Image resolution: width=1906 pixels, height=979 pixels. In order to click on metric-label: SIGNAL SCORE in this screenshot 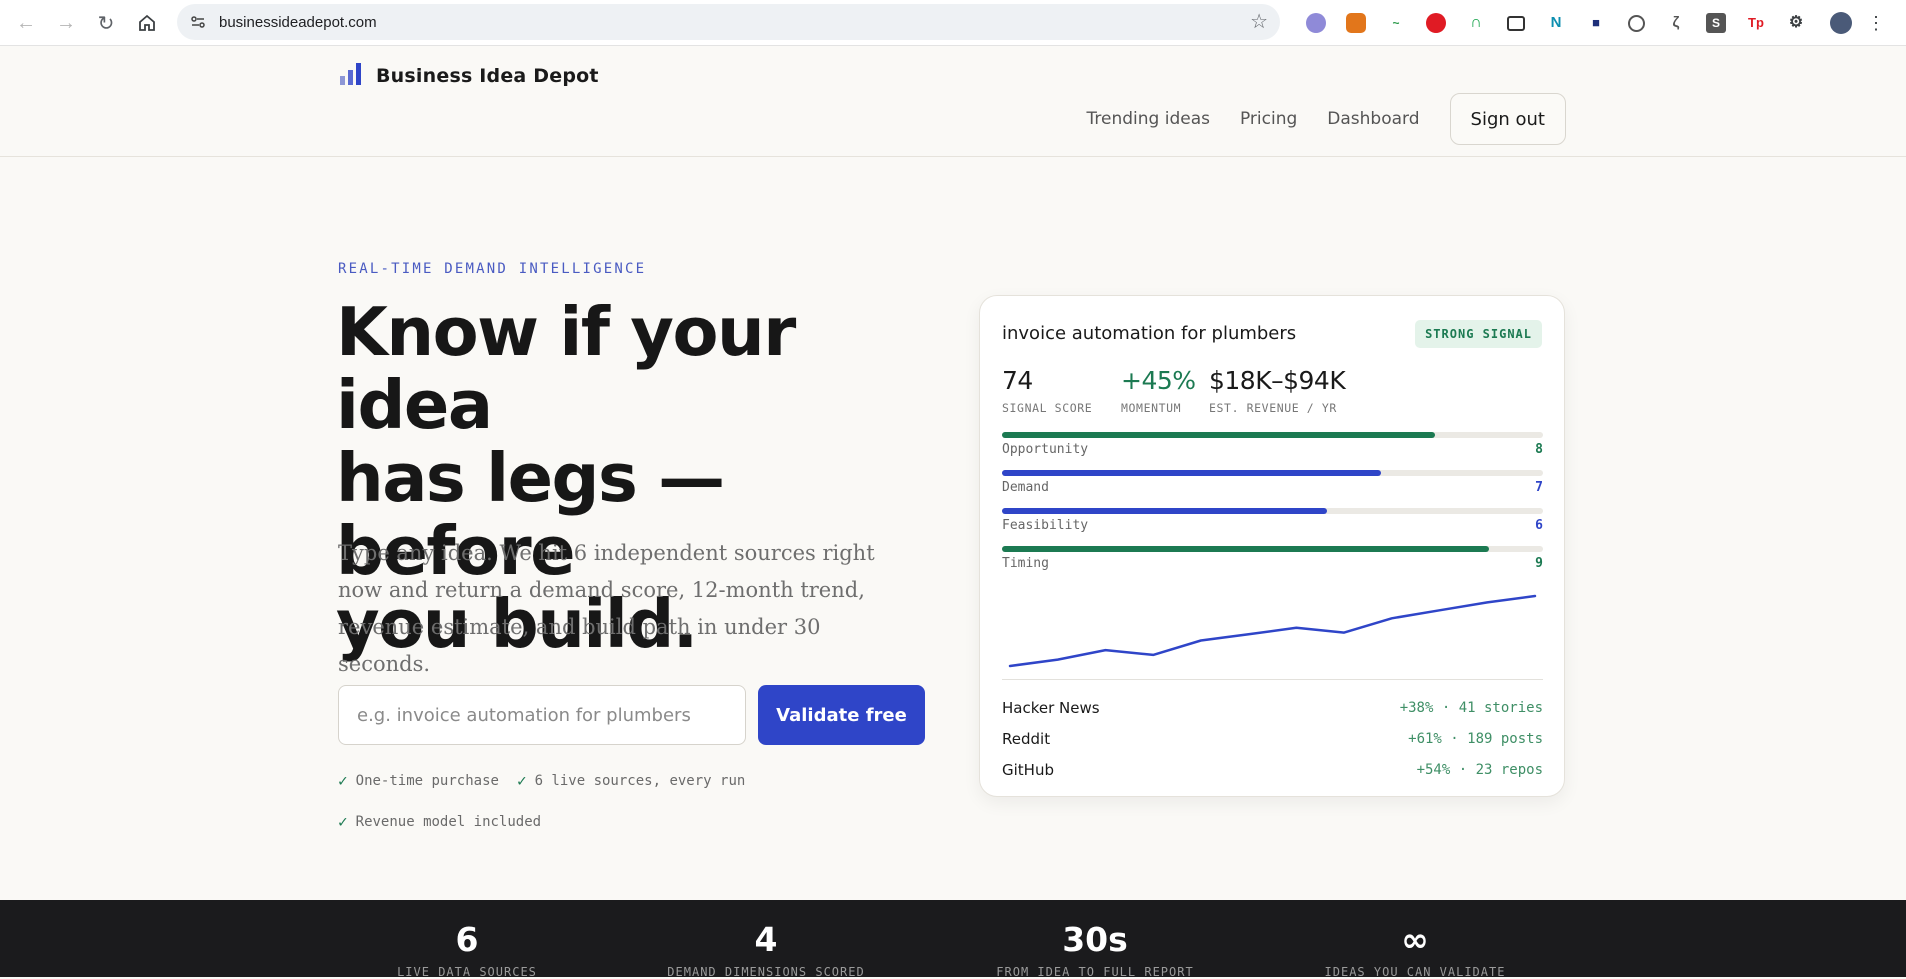, I will do `click(1047, 408)`.